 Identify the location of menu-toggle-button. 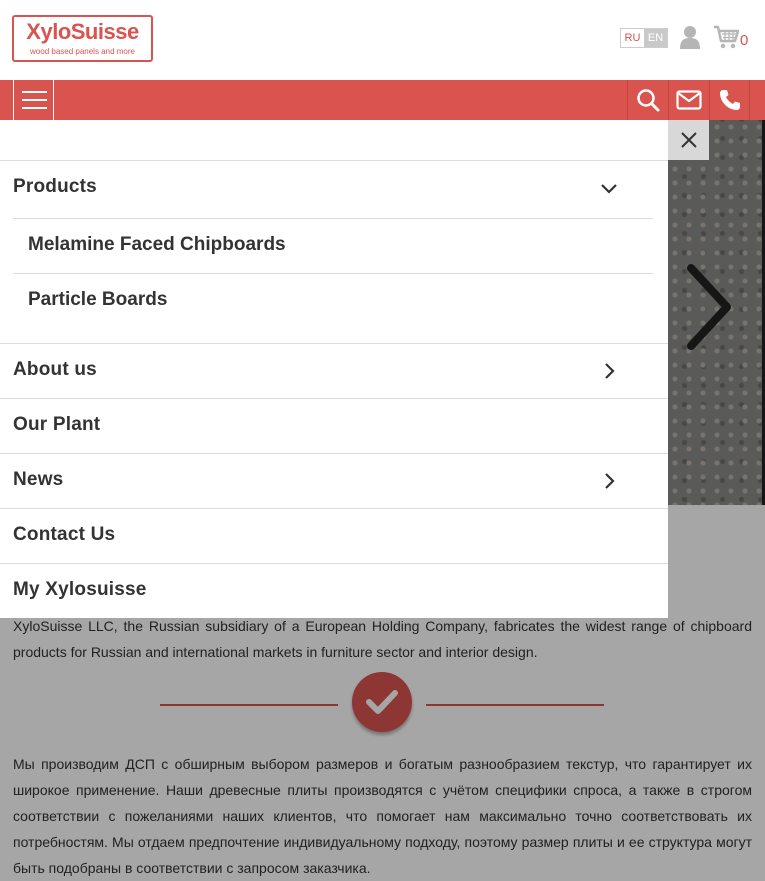
(33, 100).